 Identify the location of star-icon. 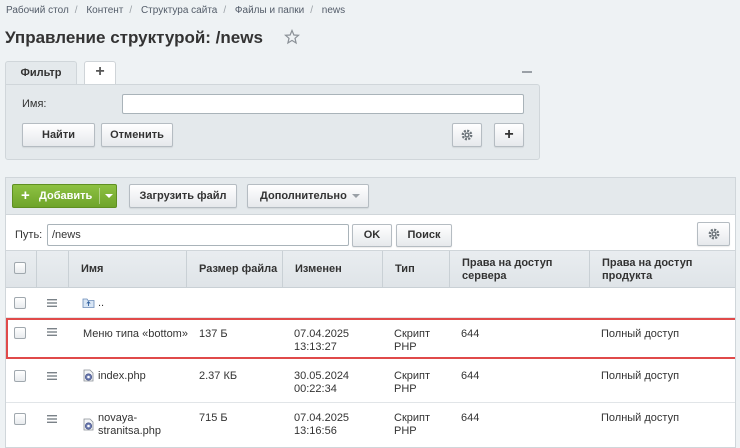
(292, 37).